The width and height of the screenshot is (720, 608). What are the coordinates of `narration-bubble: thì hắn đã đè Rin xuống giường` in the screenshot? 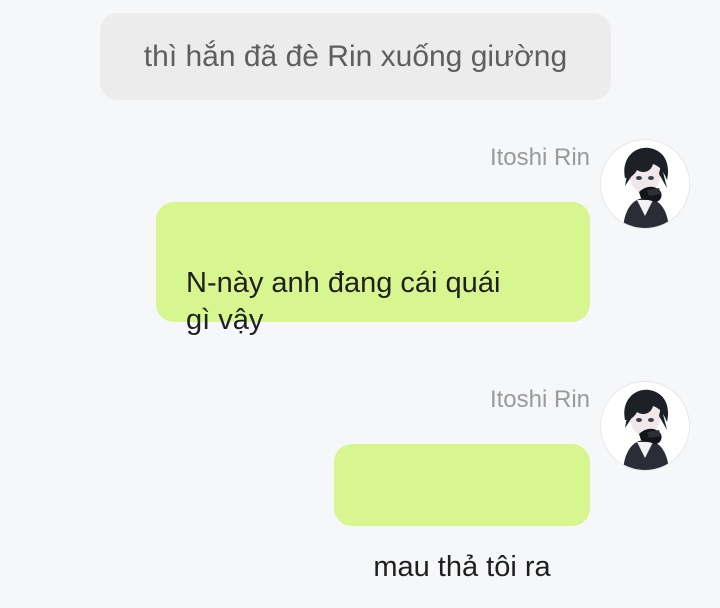 It's located at (355, 56).